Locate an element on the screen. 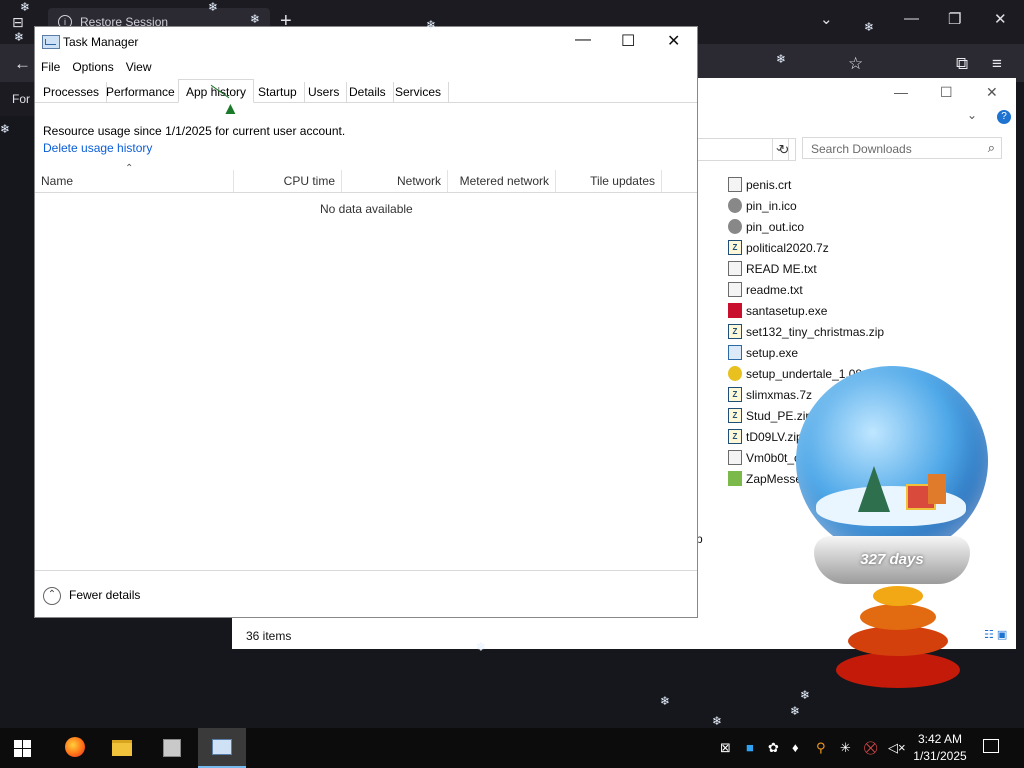 Image resolution: width=1024 pixels, height=768 pixels. browser-restore-button: ❐ is located at coordinates (954, 19).